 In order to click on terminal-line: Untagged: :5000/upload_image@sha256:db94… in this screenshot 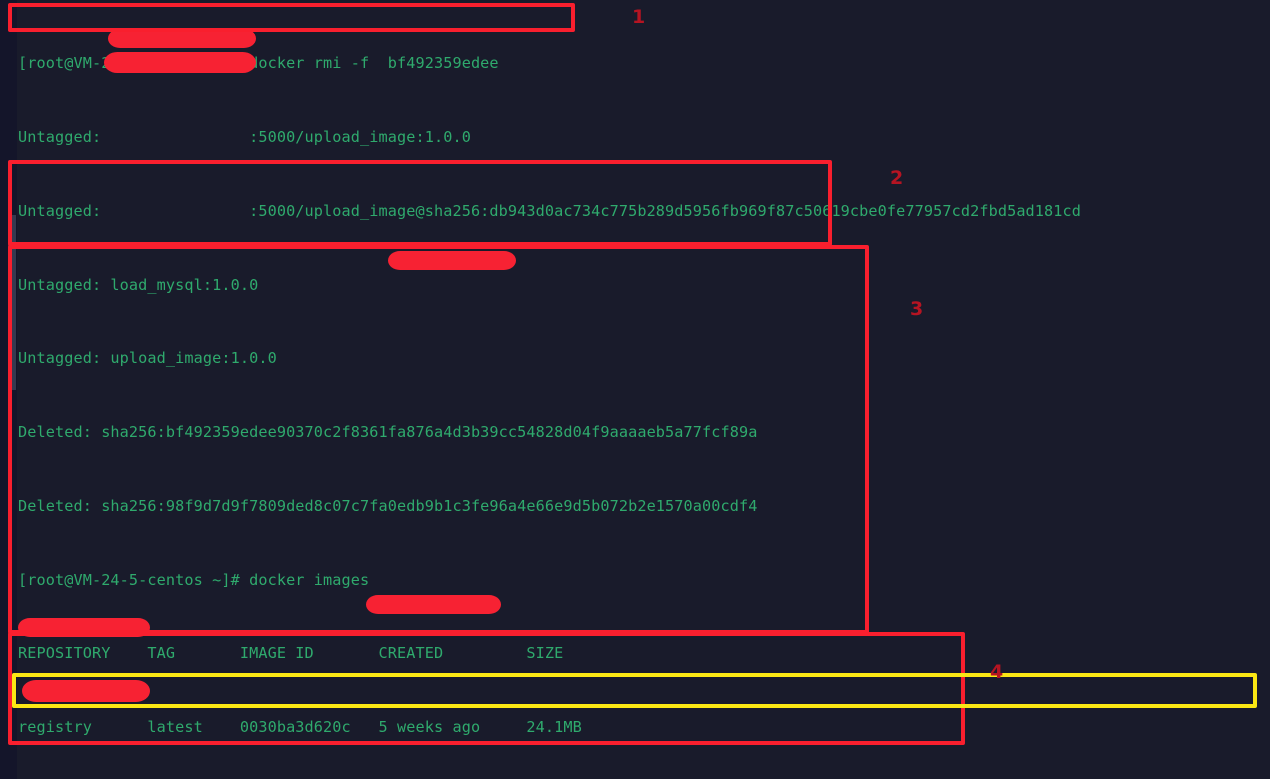, I will do `click(550, 210)`.